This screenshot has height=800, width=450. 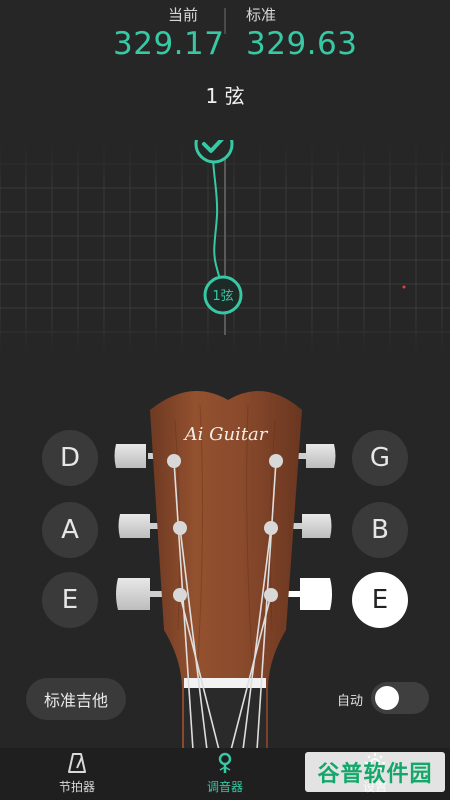 I want to click on string-button-g: G, so click(x=380, y=458).